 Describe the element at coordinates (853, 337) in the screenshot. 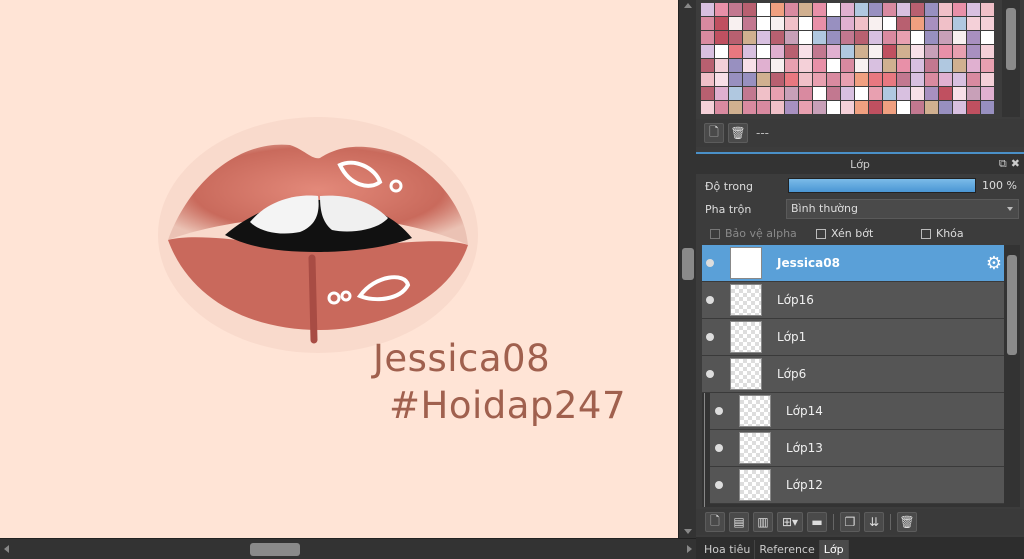

I see `layer-row: Lớp1` at that location.